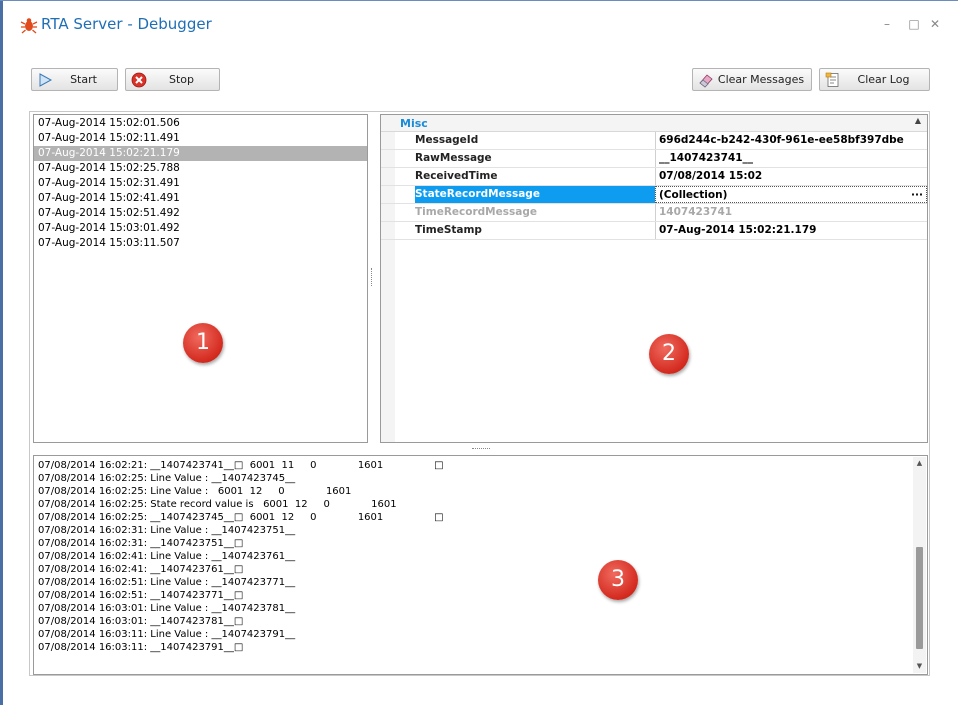  Describe the element at coordinates (126, 24) in the screenshot. I see `window-title: RTA Server - Debugger` at that location.